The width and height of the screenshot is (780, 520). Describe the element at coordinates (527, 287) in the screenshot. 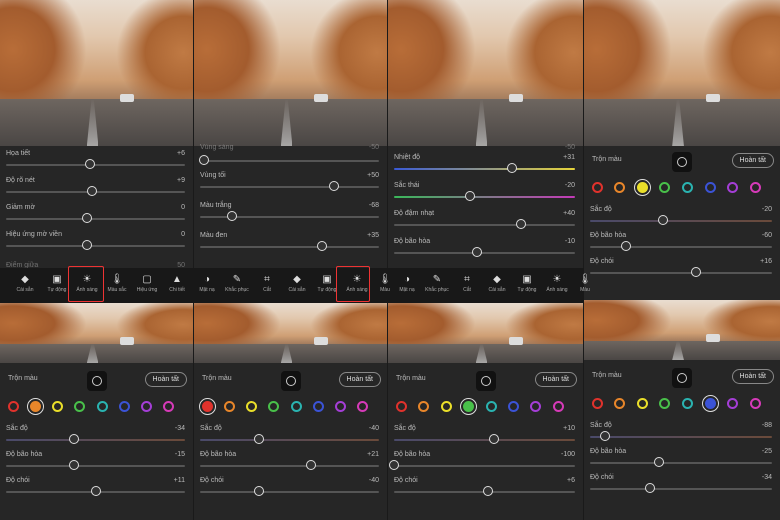

I see `toolbar-item-tự-động: ▣ Tự động` at that location.